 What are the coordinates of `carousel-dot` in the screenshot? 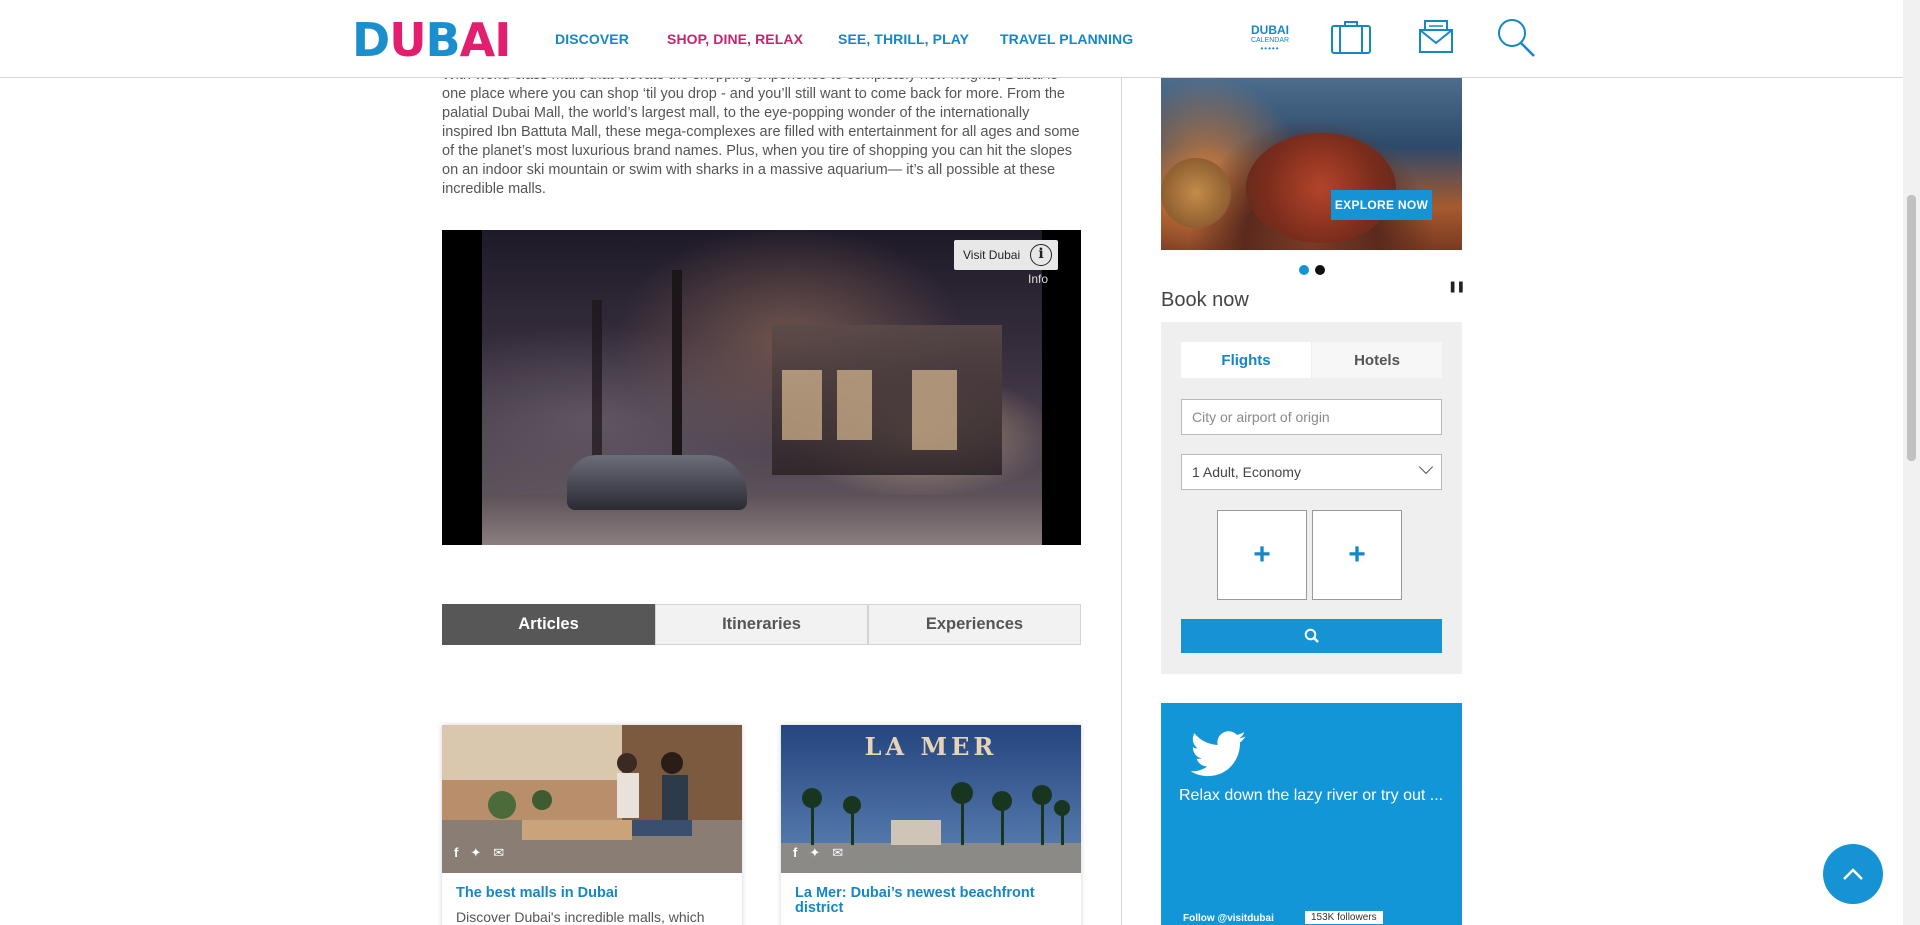 It's located at (1320, 270).